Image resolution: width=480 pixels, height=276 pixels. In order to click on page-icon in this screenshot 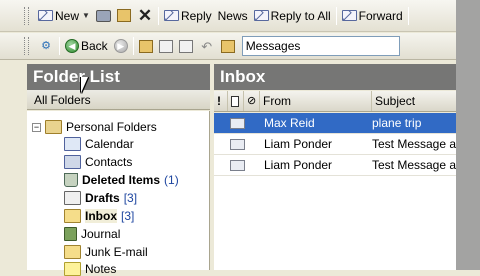, I will do `click(235, 101)`.